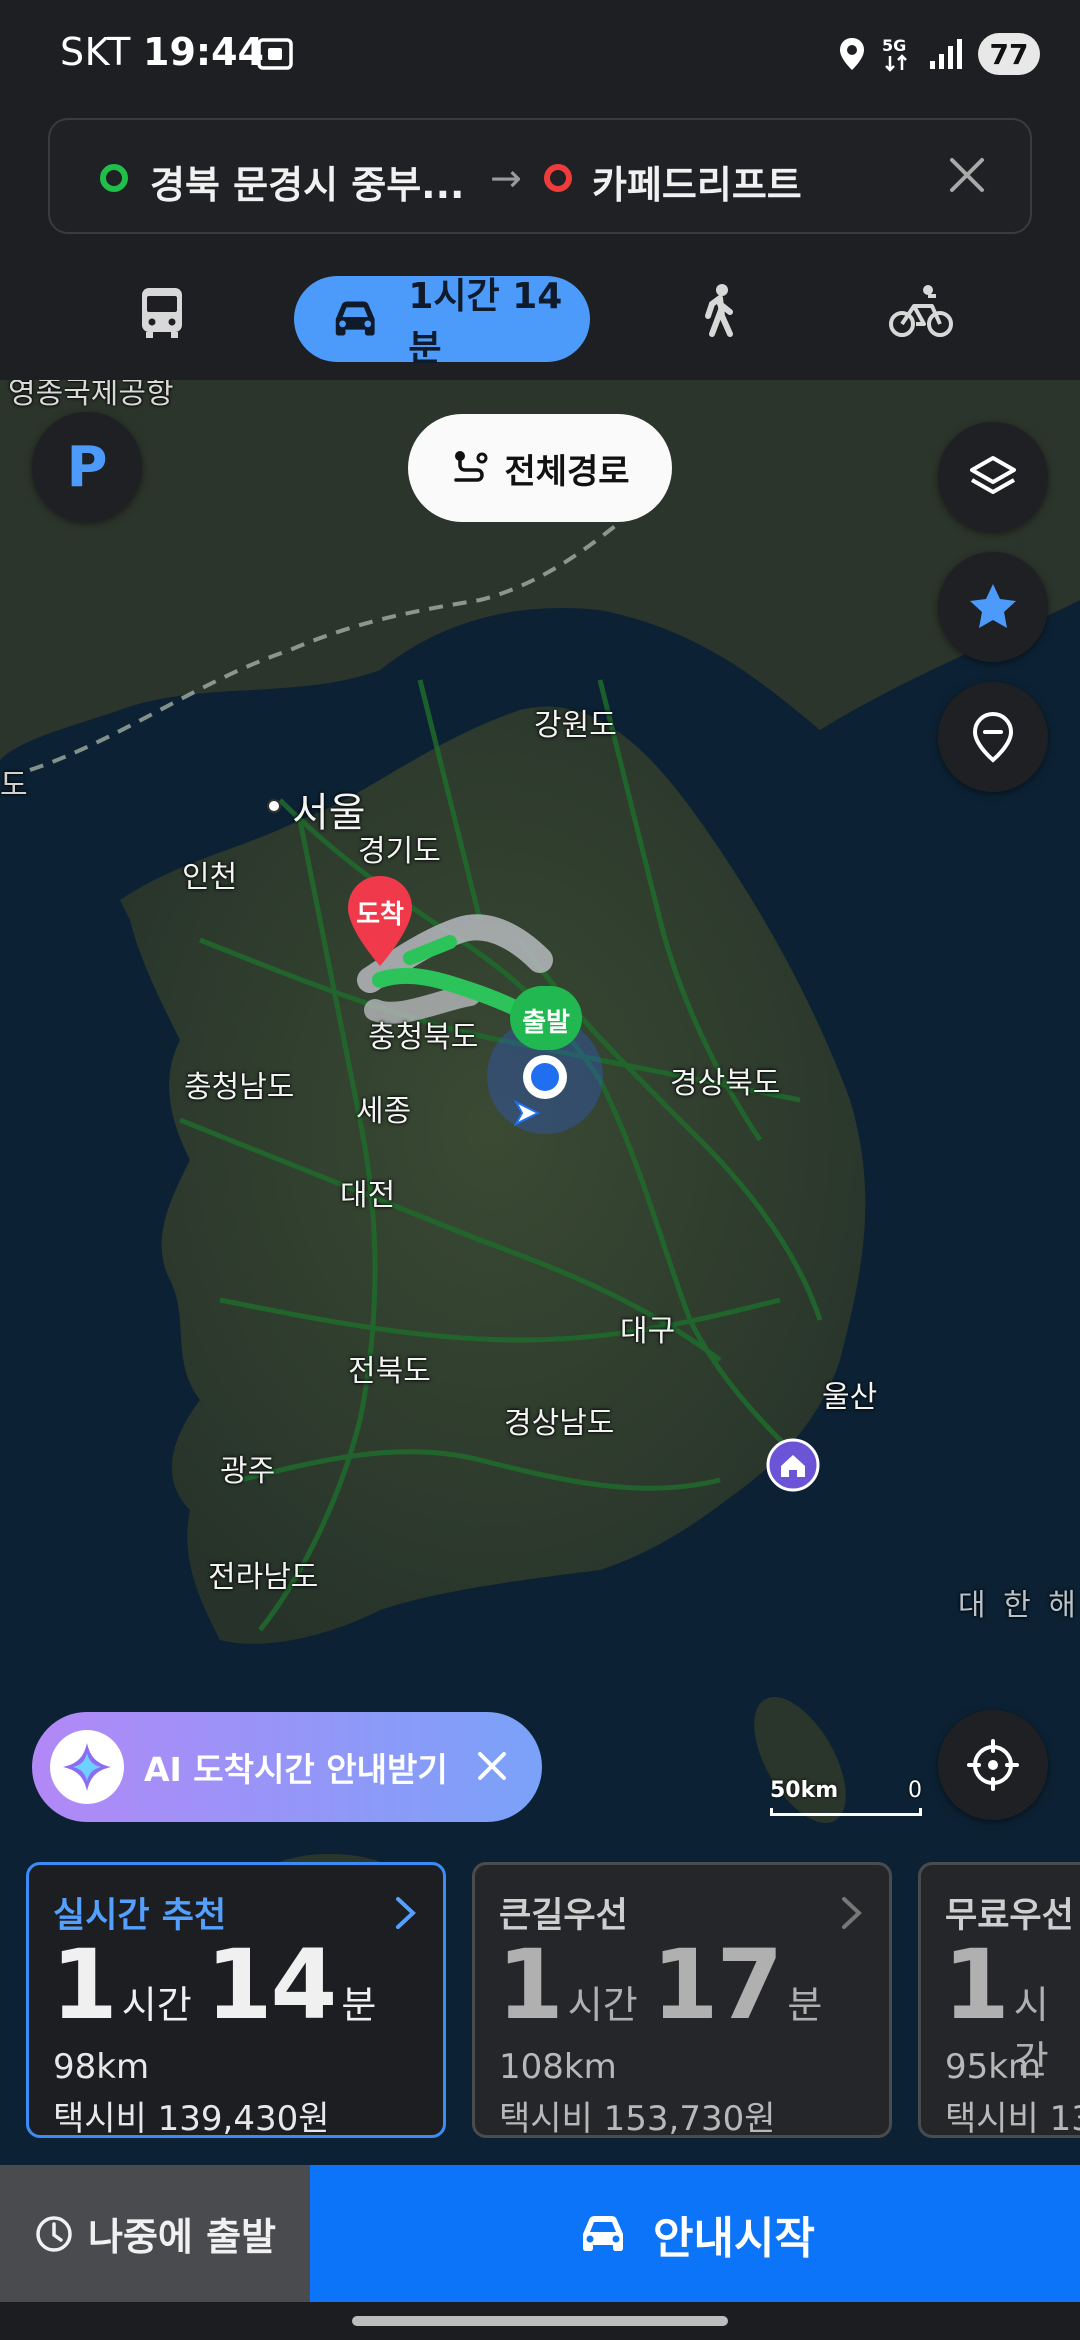  Describe the element at coordinates (540, 176) in the screenshot. I see `route-search-bar: 경북 문경시 중부... → 카페드리프트` at that location.